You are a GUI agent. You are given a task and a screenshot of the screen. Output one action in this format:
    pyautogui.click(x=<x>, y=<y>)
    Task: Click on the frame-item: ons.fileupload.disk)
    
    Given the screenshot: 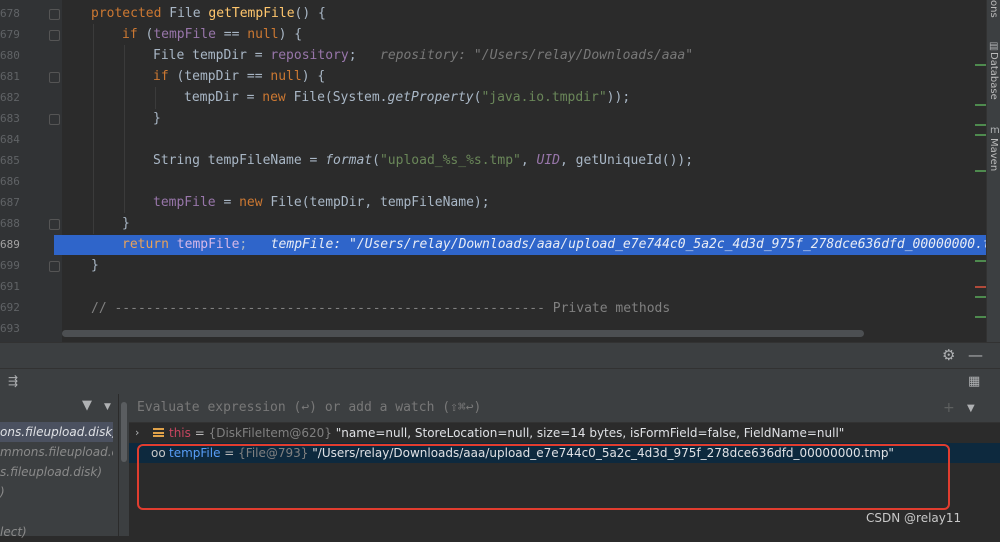 What is the action you would take?
    pyautogui.click(x=56, y=432)
    